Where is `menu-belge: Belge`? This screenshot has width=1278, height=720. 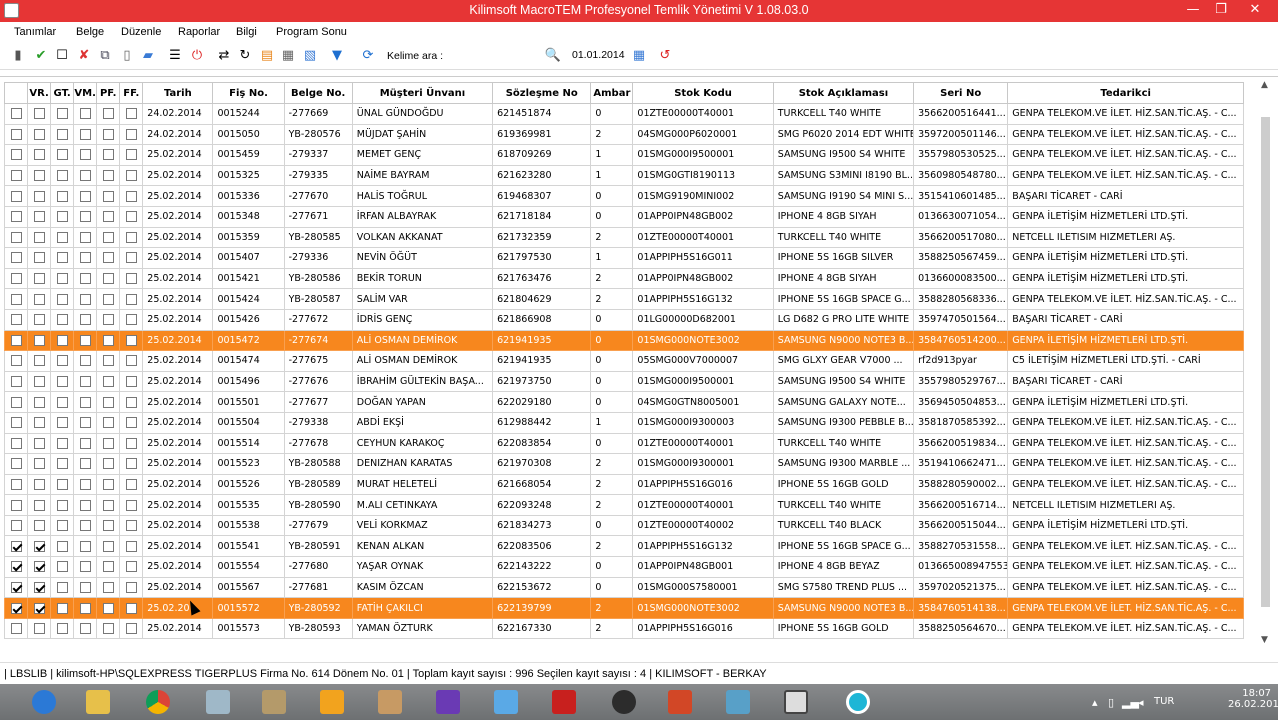
menu-belge: Belge is located at coordinates (90, 32).